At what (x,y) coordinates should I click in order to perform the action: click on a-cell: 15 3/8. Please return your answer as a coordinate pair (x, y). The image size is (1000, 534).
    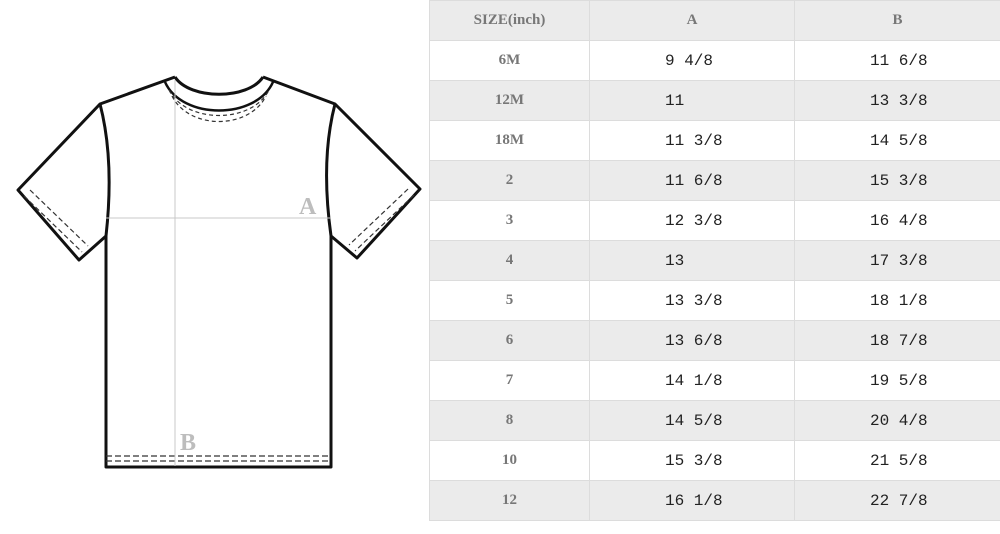
    Looking at the image, I should click on (692, 460).